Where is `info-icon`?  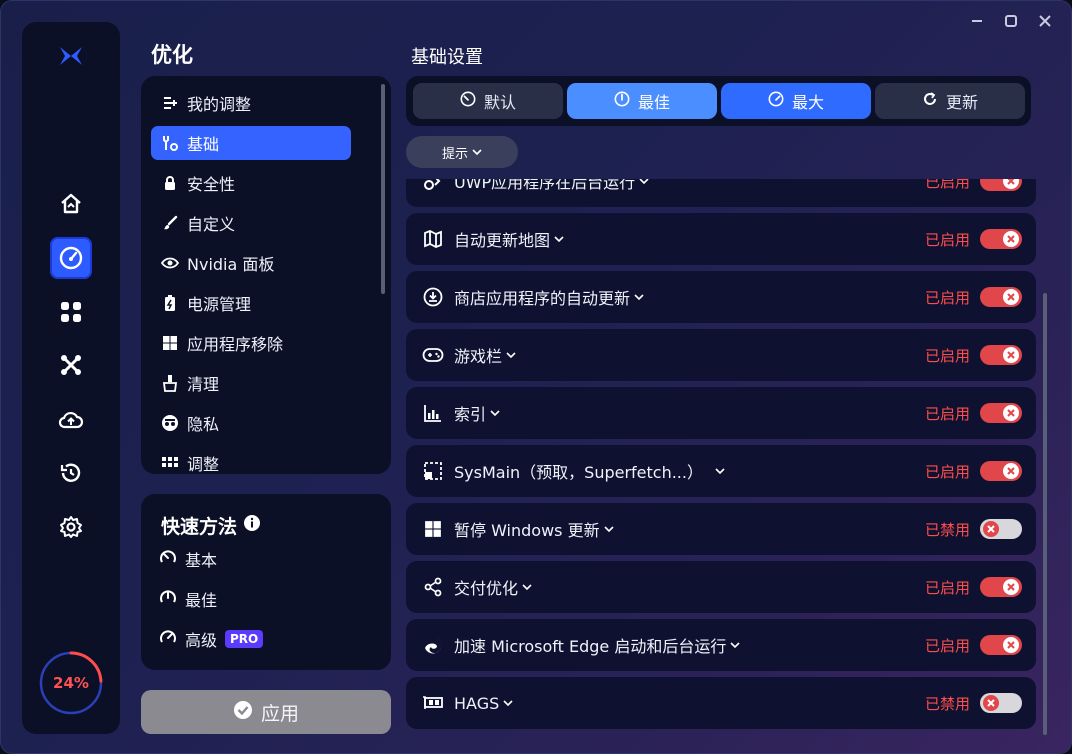 info-icon is located at coordinates (252, 525).